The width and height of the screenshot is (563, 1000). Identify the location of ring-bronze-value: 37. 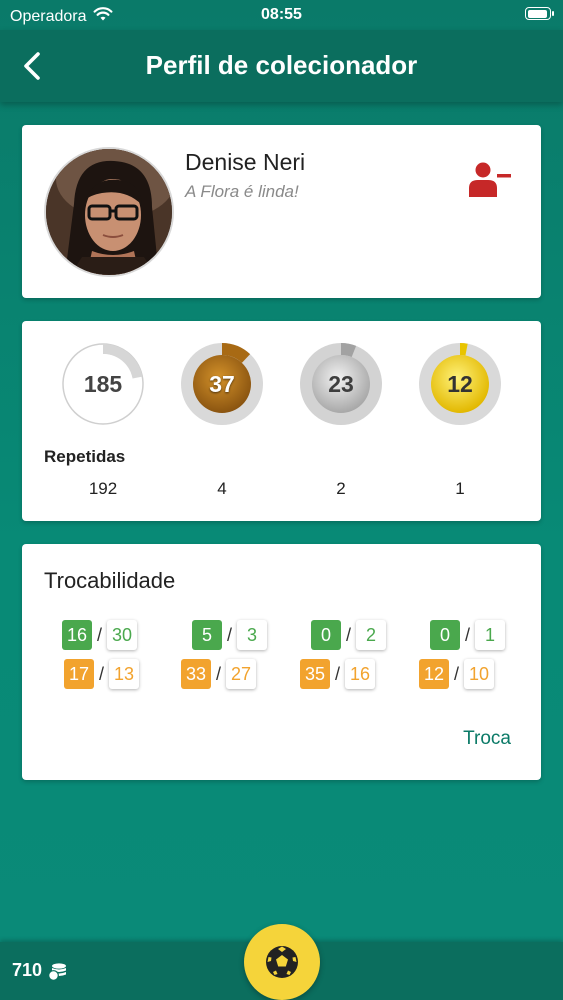
(222, 384).